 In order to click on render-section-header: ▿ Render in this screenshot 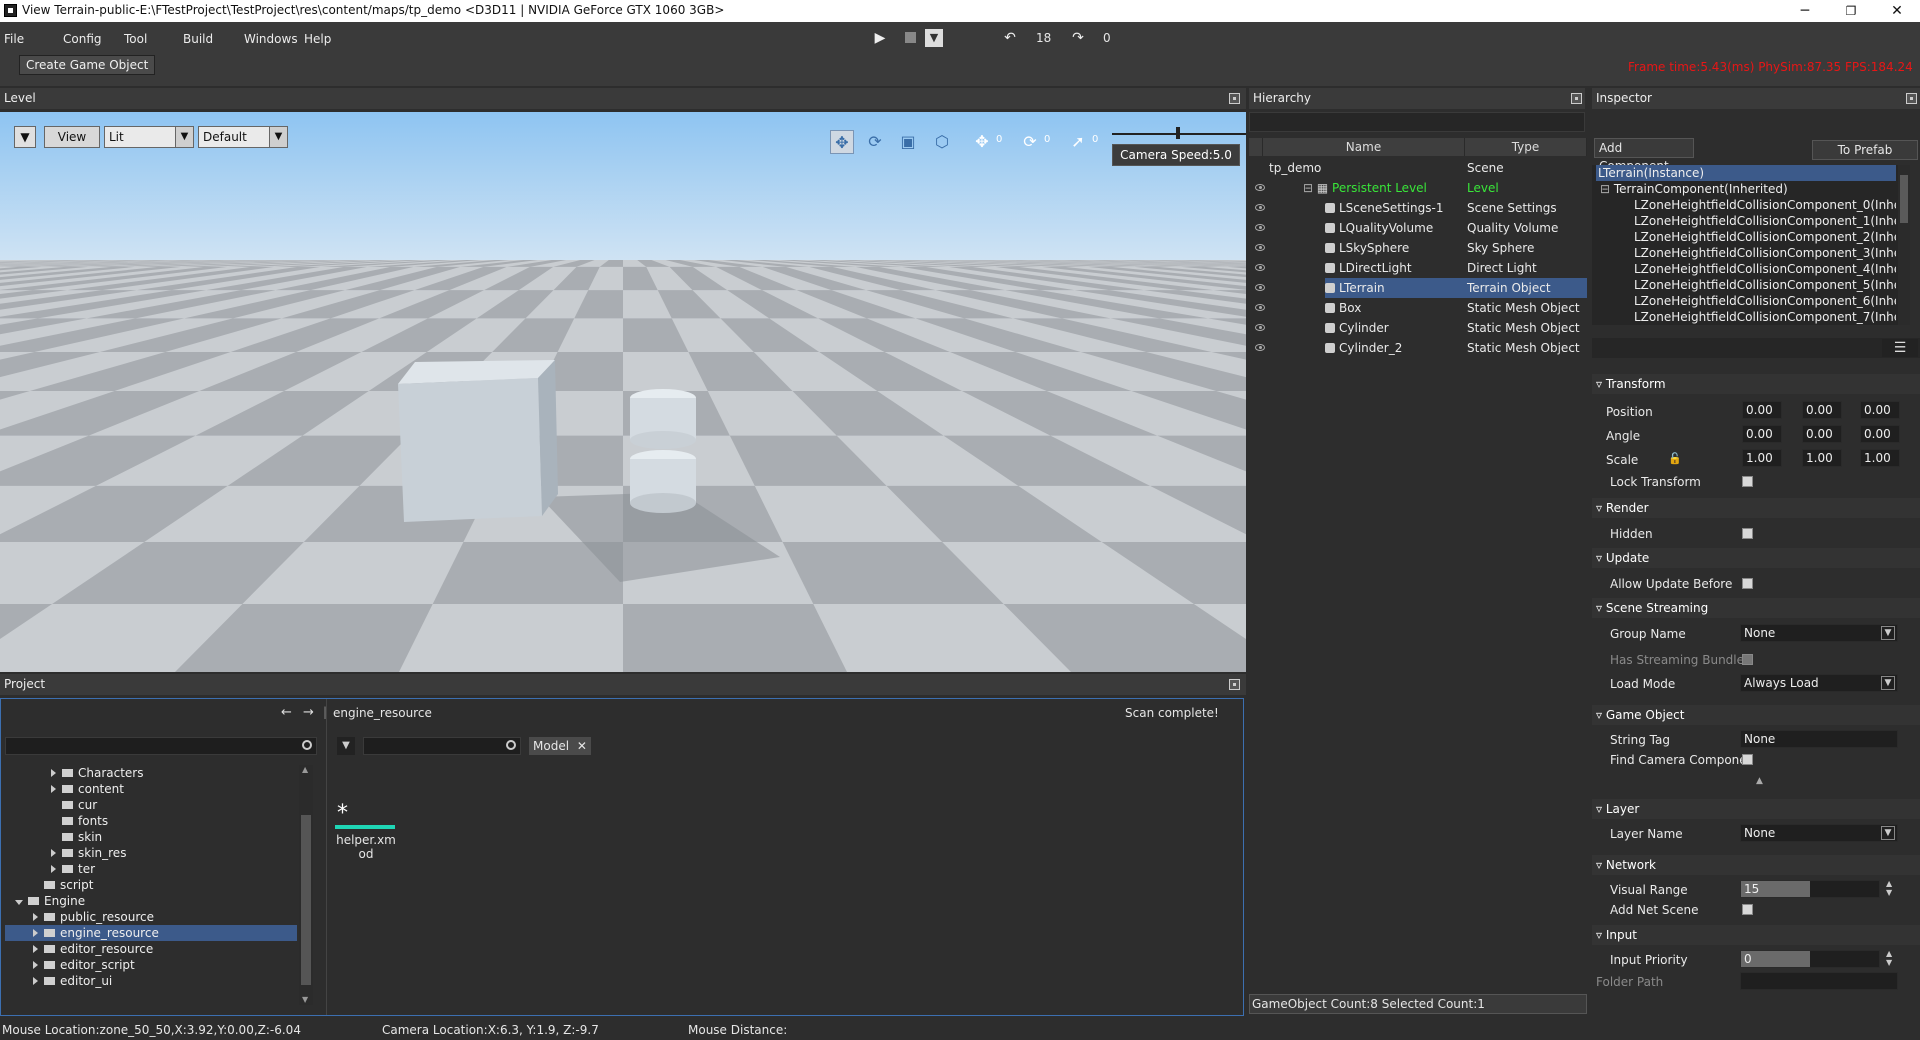, I will do `click(1756, 508)`.